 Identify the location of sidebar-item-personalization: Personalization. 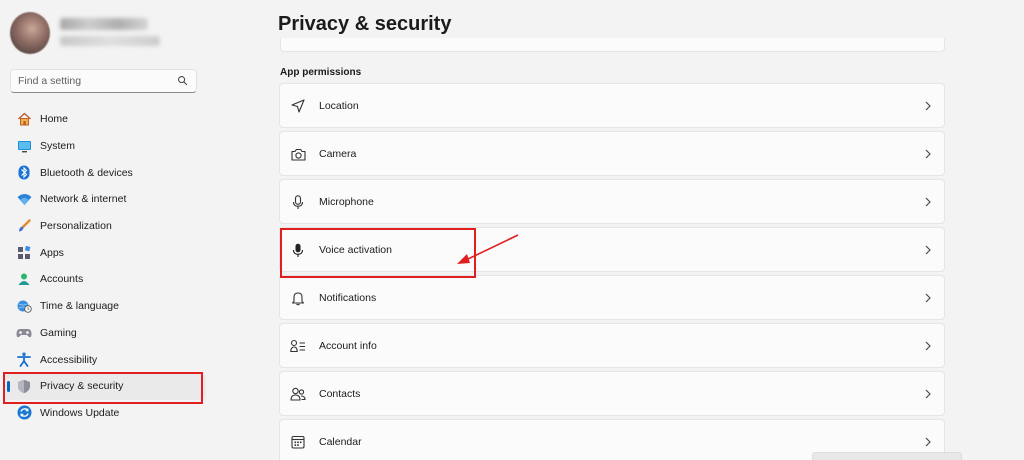
(105, 226).